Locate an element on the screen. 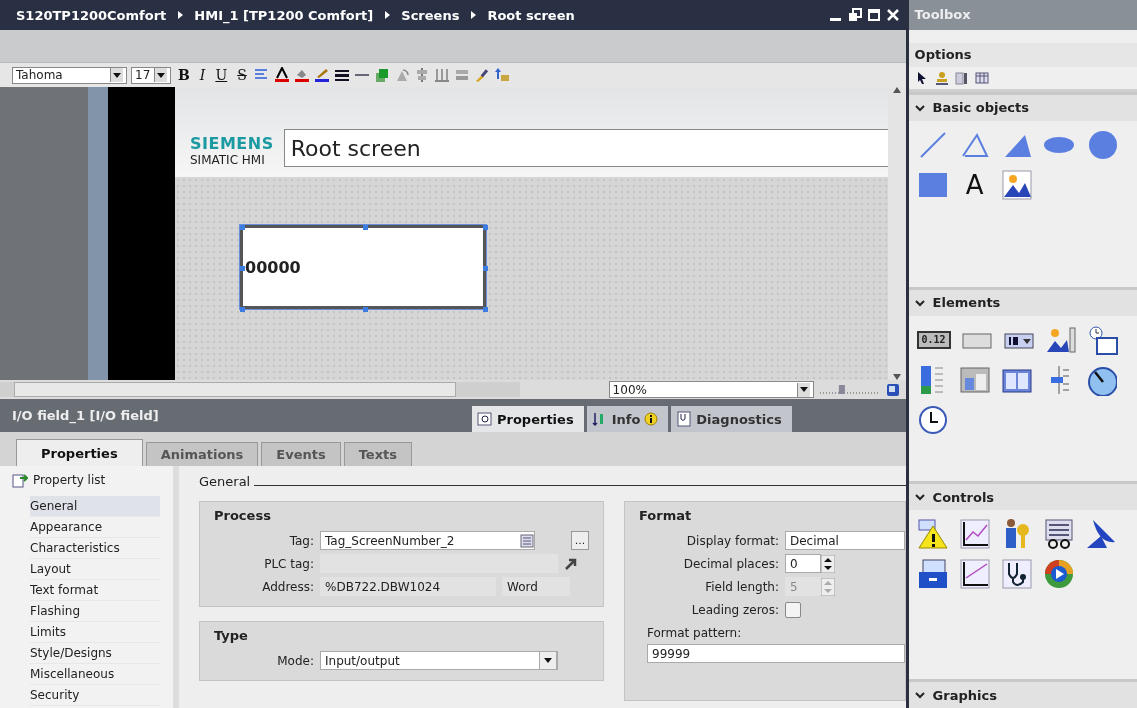 This screenshot has width=1137, height=708. alarm-view-tool-icon is located at coordinates (932, 534).